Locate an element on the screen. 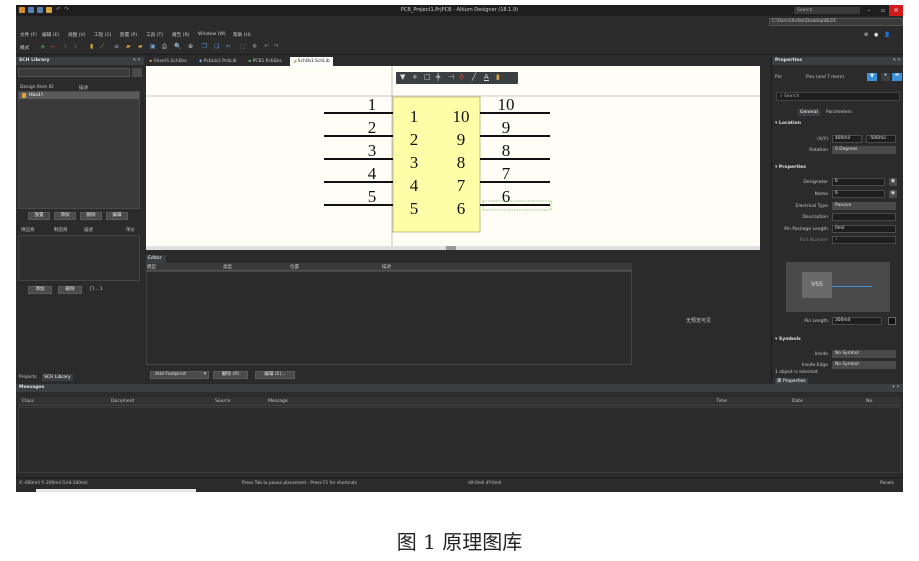 The width and height of the screenshot is (919, 561). mode-dropdown: 模式 is located at coordinates (24, 48).